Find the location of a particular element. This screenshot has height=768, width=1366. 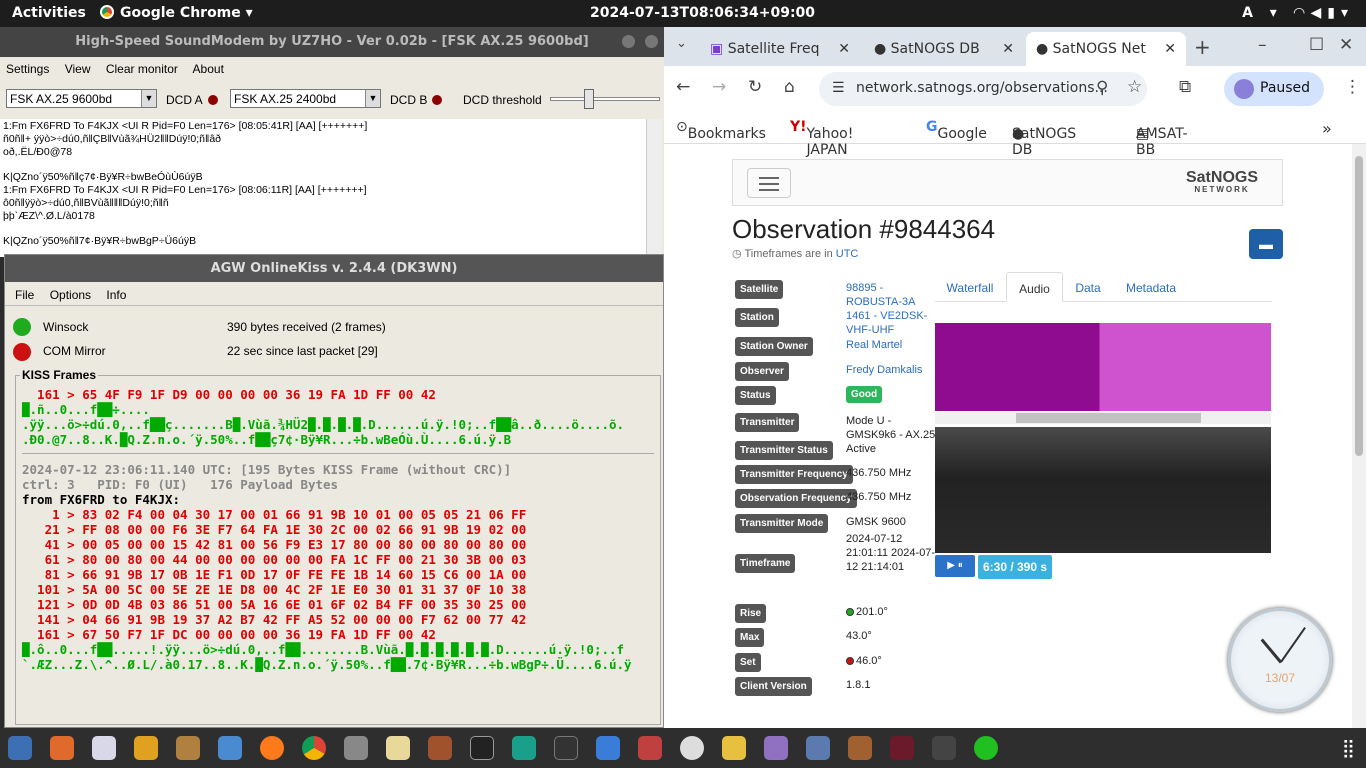

tab-audio: Audio is located at coordinates (1034, 287).